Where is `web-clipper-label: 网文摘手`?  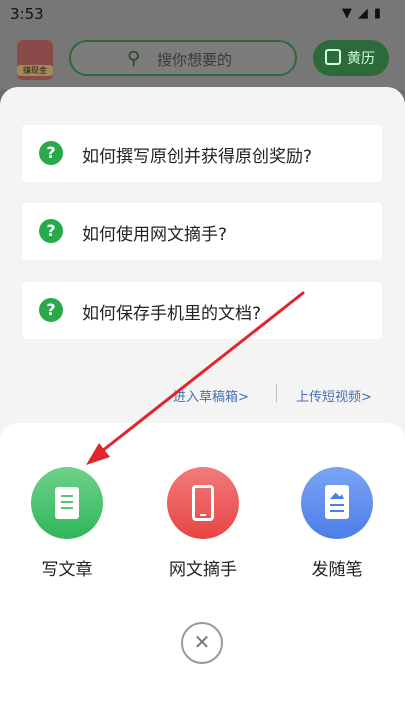 web-clipper-label: 网文摘手 is located at coordinates (203, 570).